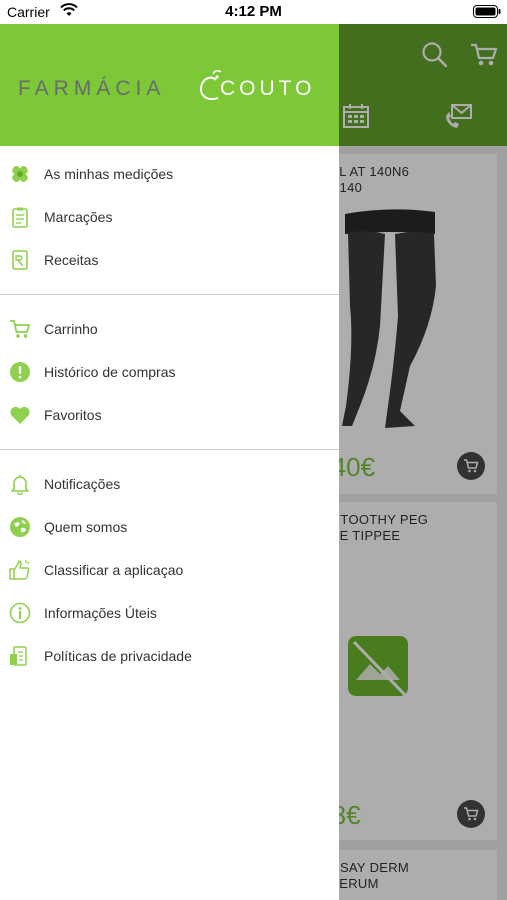 This screenshot has height=900, width=507. What do you see at coordinates (71, 260) in the screenshot?
I see `menu-item-label: Receitas` at bounding box center [71, 260].